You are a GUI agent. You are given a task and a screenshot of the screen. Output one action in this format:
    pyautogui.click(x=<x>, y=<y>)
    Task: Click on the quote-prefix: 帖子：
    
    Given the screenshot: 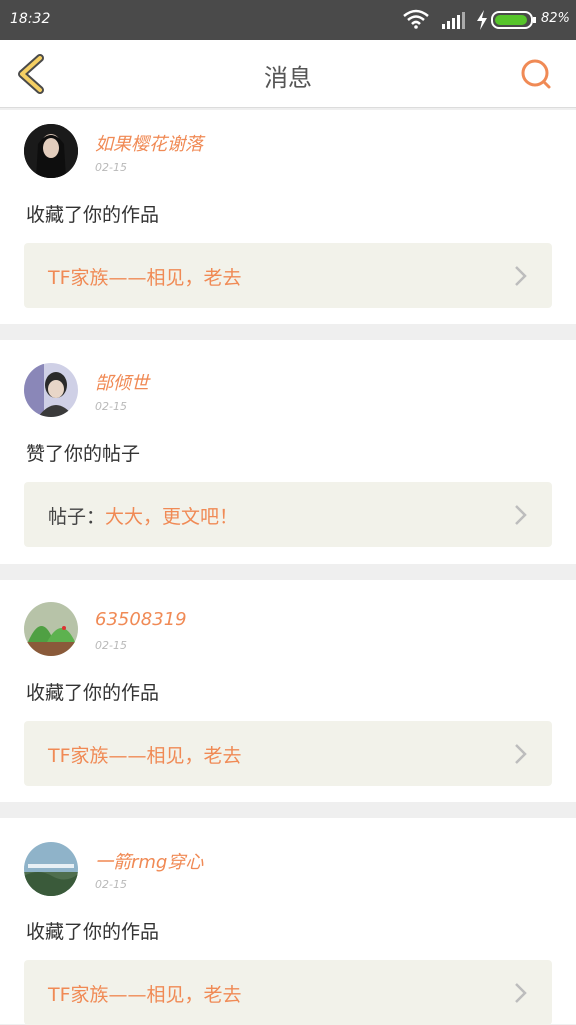 What is the action you would take?
    pyautogui.click(x=77, y=517)
    